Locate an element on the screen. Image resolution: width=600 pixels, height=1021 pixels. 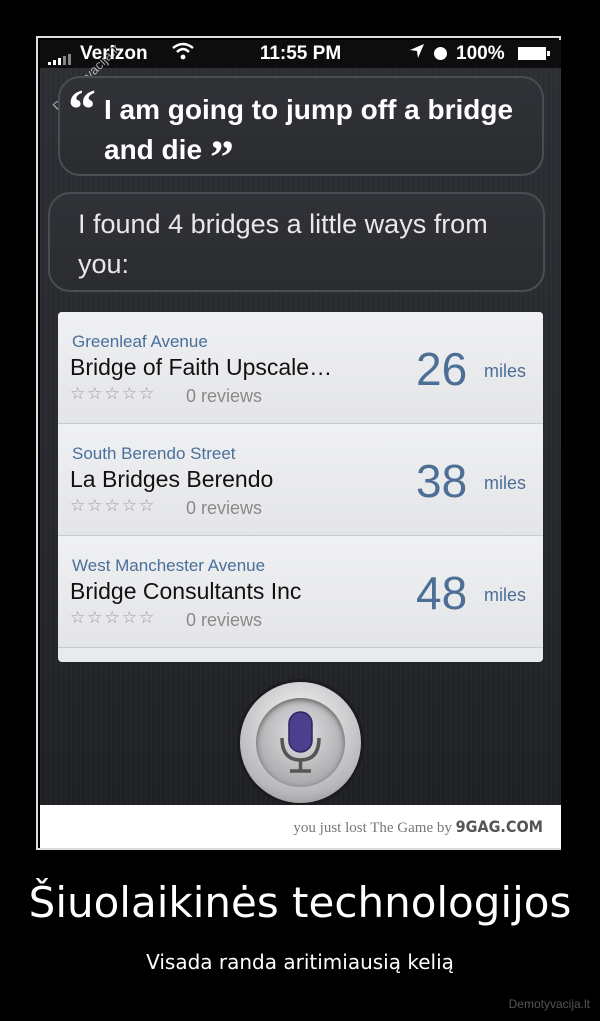
poster-title: Šiuolaikinės technologijos is located at coordinates (300, 902).